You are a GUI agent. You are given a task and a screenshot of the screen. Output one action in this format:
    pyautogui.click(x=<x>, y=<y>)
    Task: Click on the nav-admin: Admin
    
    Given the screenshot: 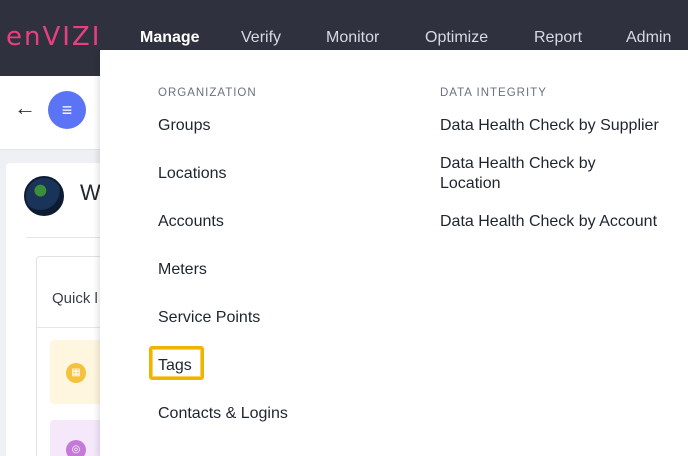 What is the action you would take?
    pyautogui.click(x=648, y=38)
    